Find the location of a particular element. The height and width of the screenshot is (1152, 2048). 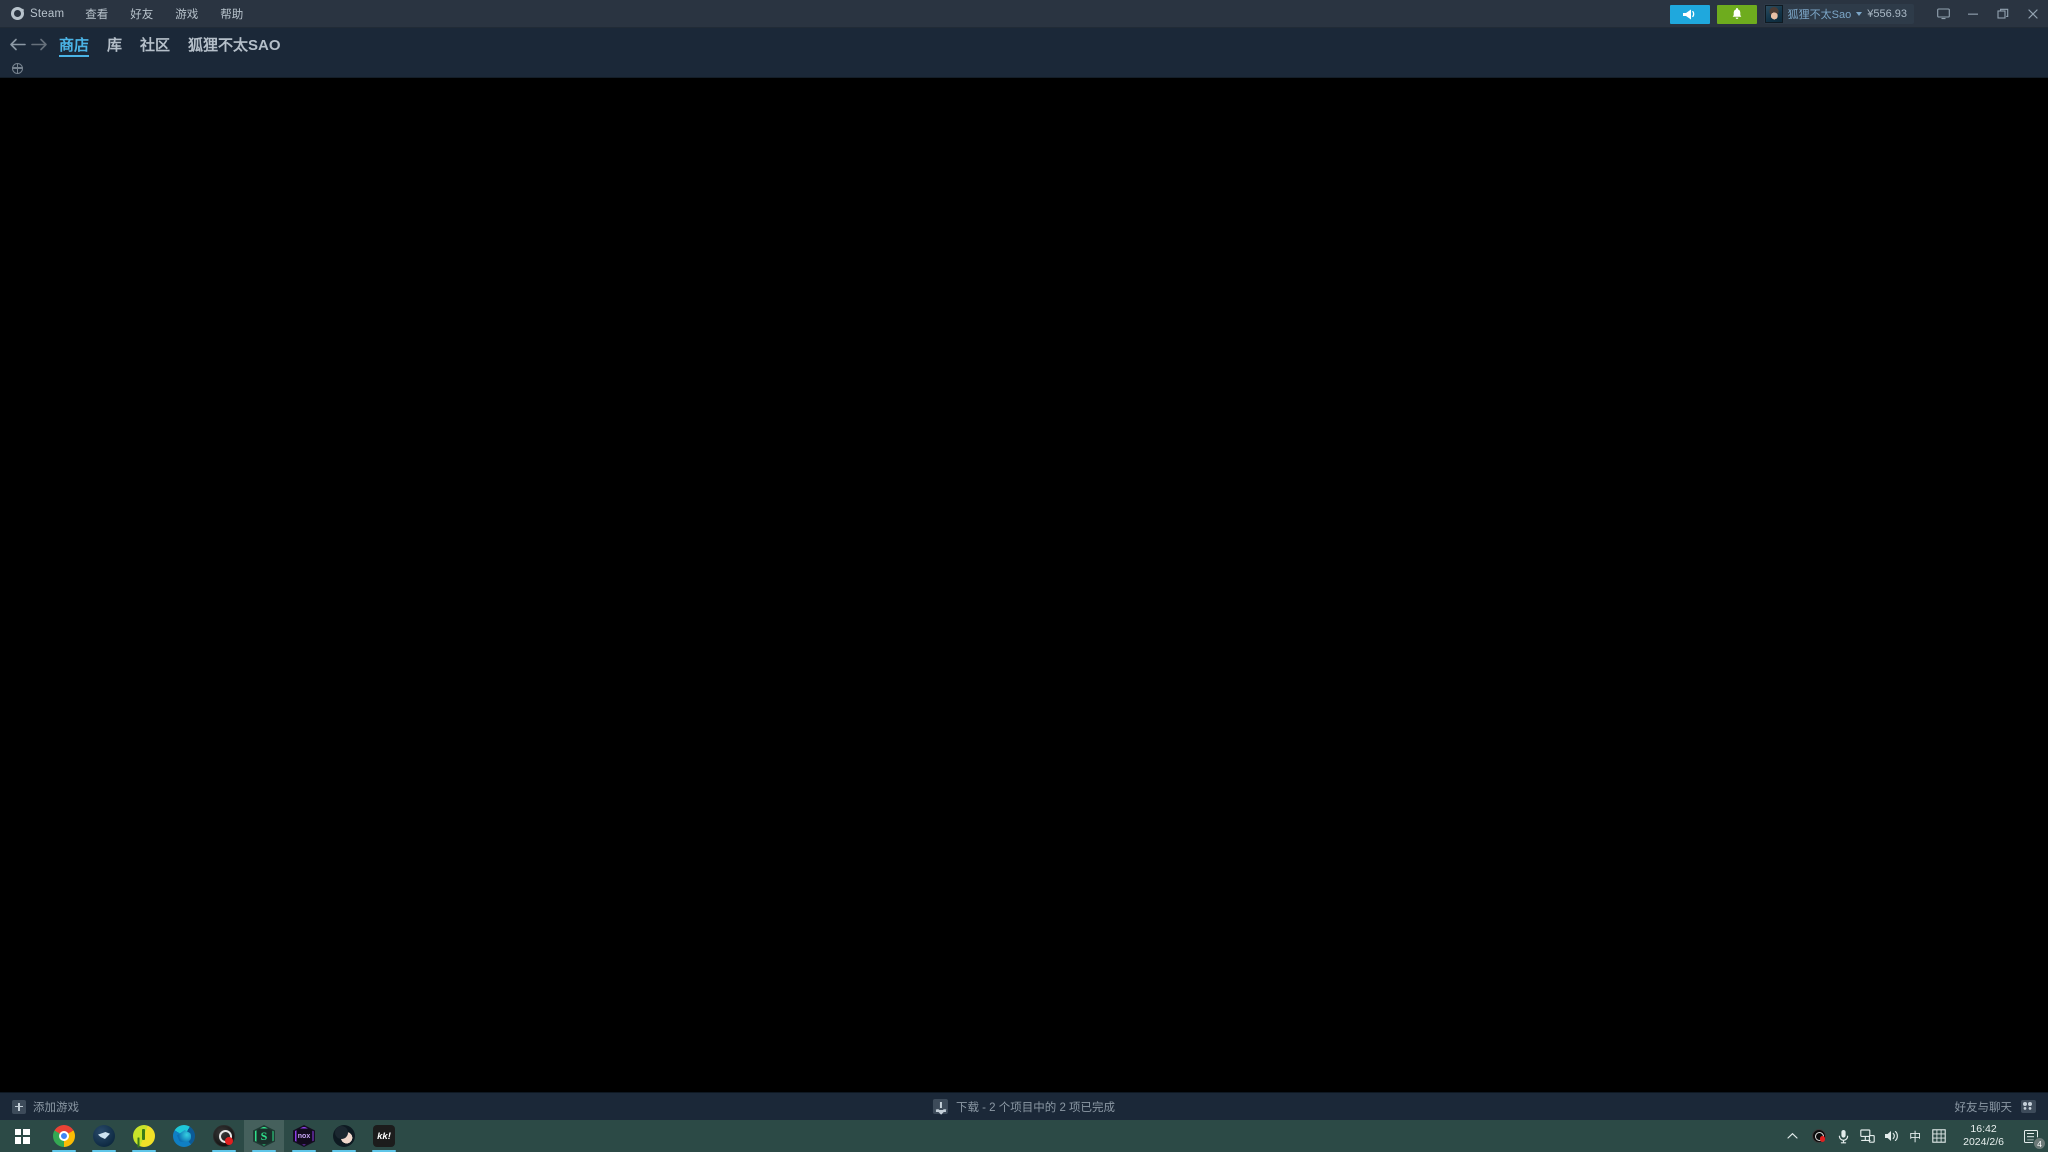

display-mode-button is located at coordinates (1943, 14).